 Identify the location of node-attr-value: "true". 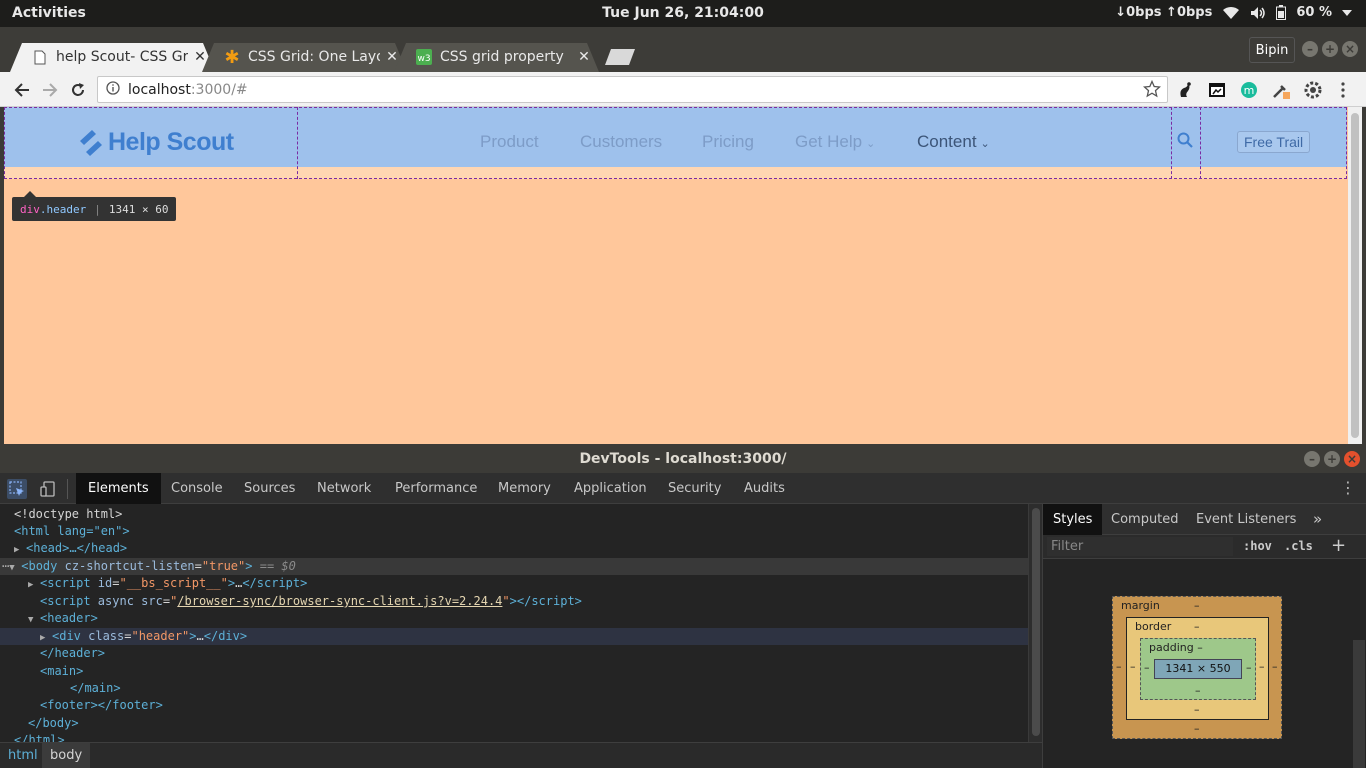
(223, 566).